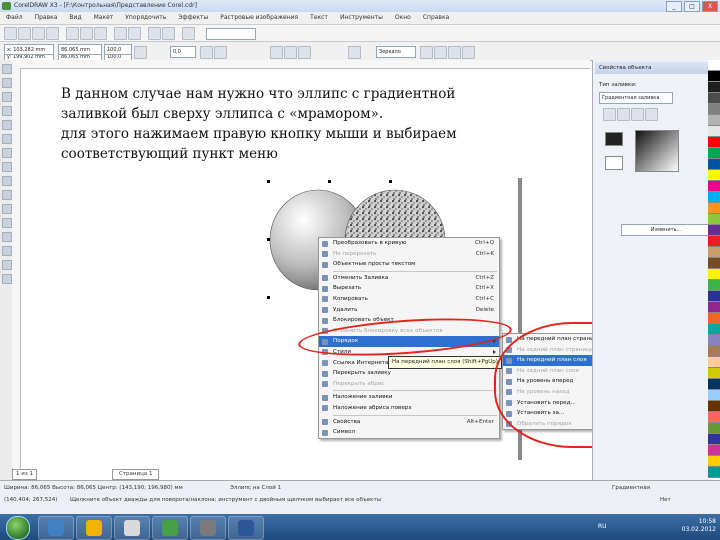 The image size is (720, 540). What do you see at coordinates (100, 33) in the screenshot?
I see `paste-icon` at bounding box center [100, 33].